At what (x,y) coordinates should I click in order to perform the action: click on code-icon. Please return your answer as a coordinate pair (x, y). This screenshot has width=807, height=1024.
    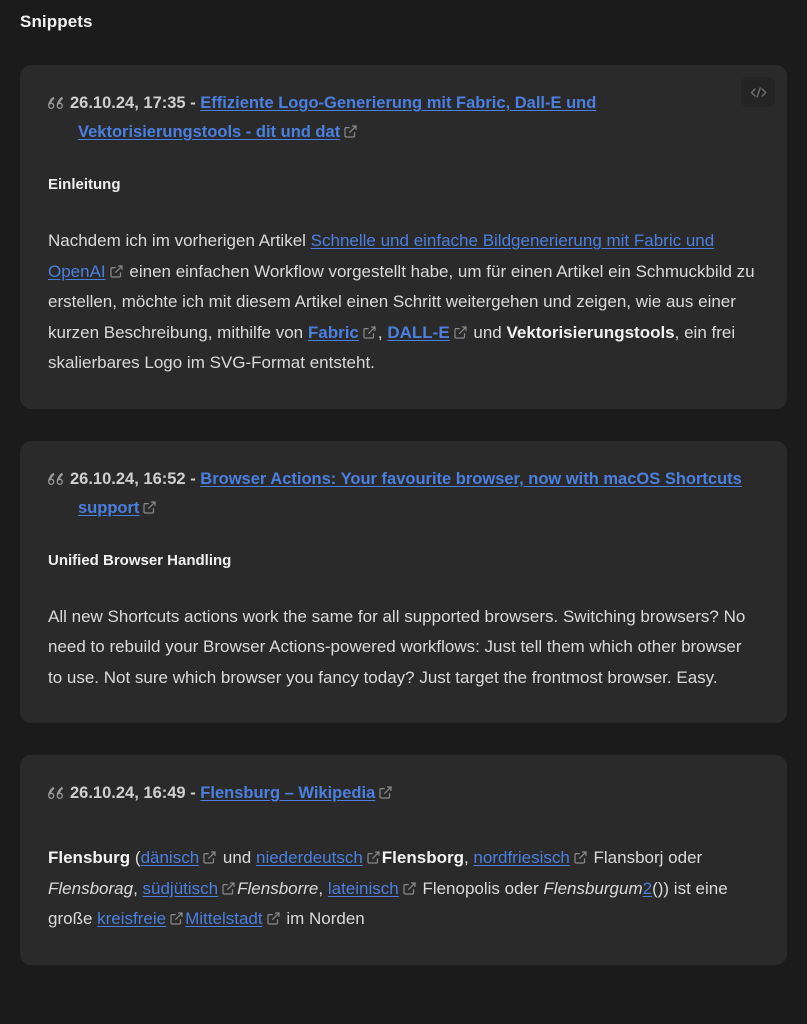
    Looking at the image, I should click on (758, 92).